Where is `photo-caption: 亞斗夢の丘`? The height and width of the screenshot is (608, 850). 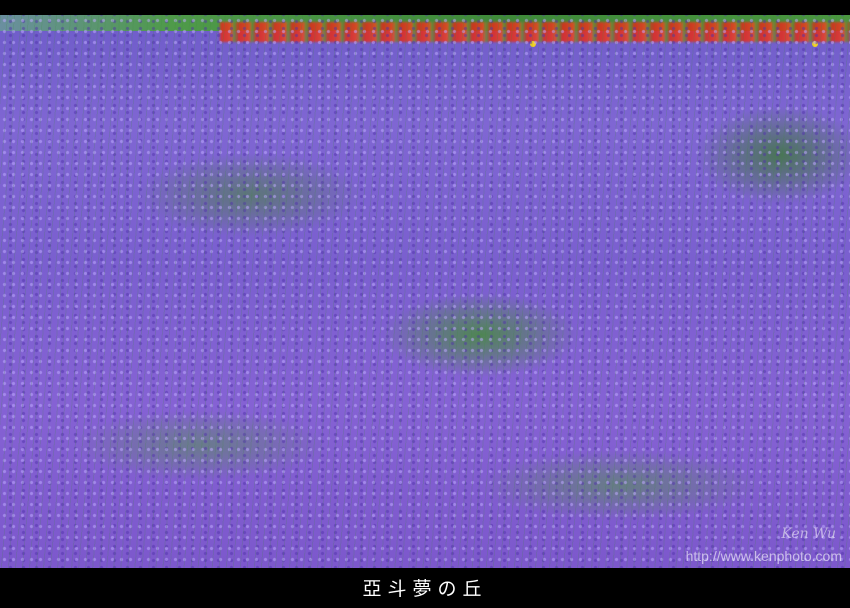 photo-caption: 亞斗夢の丘 is located at coordinates (425, 589).